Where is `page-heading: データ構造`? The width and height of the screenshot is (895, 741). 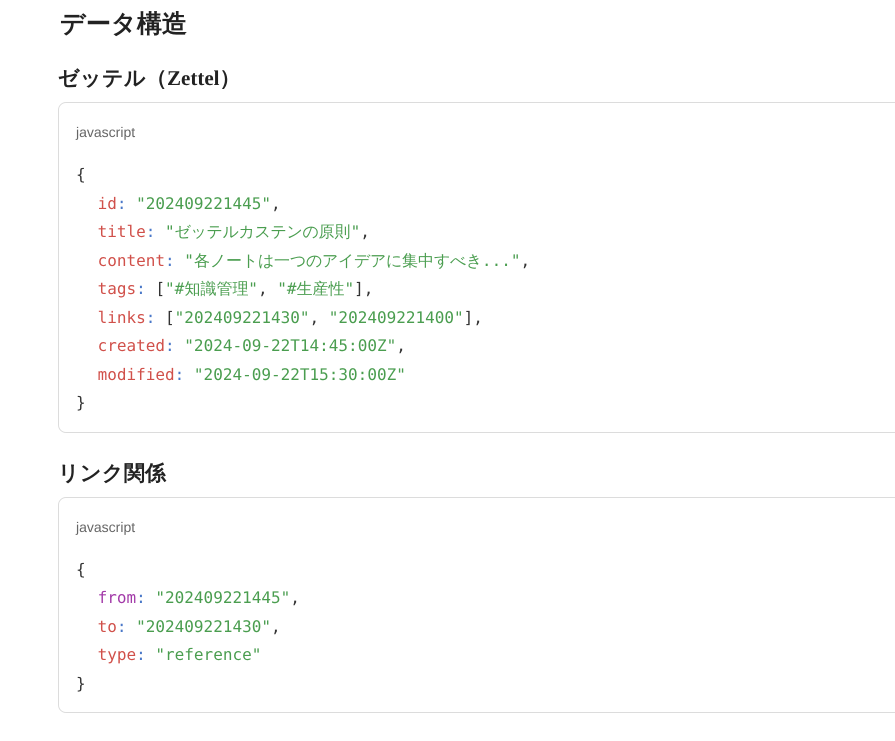
page-heading: データ構造 is located at coordinates (124, 25).